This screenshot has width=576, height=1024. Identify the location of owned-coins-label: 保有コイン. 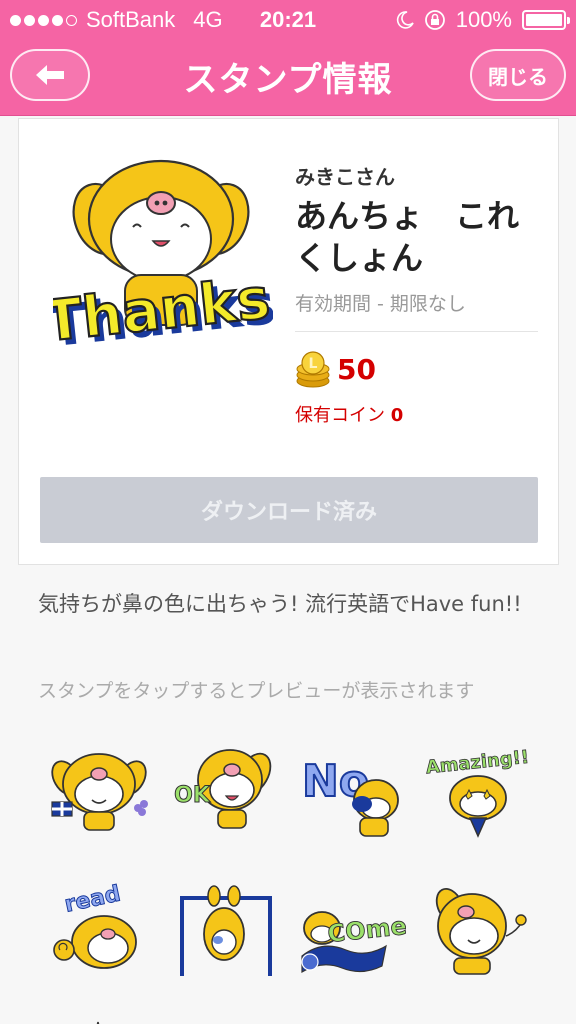
(340, 415).